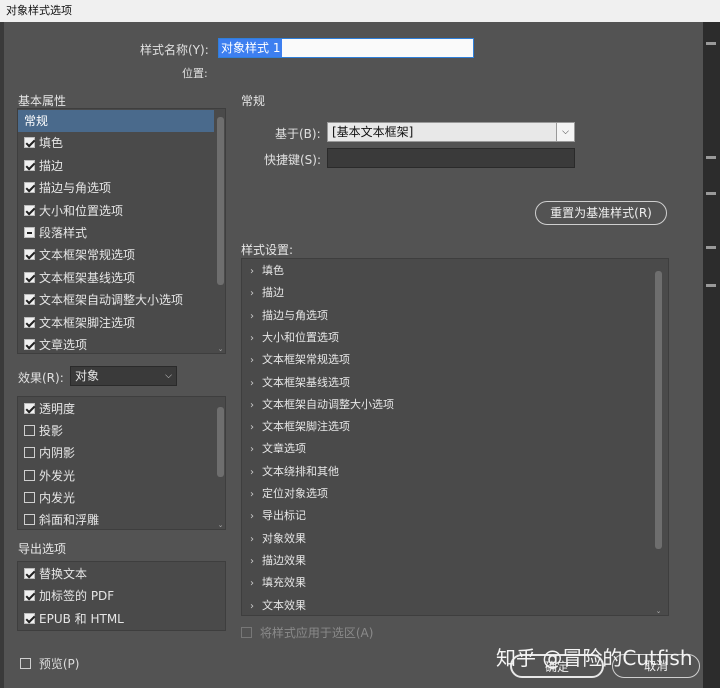  Describe the element at coordinates (116, 300) in the screenshot. I see `list-item: 文本框架自动调整大小选项` at that location.